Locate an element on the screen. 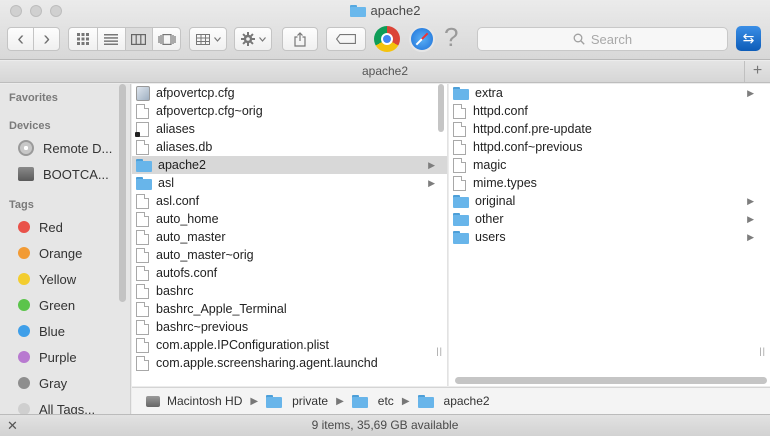 The height and width of the screenshot is (436, 770). file-name: auto_master is located at coordinates (191, 237).